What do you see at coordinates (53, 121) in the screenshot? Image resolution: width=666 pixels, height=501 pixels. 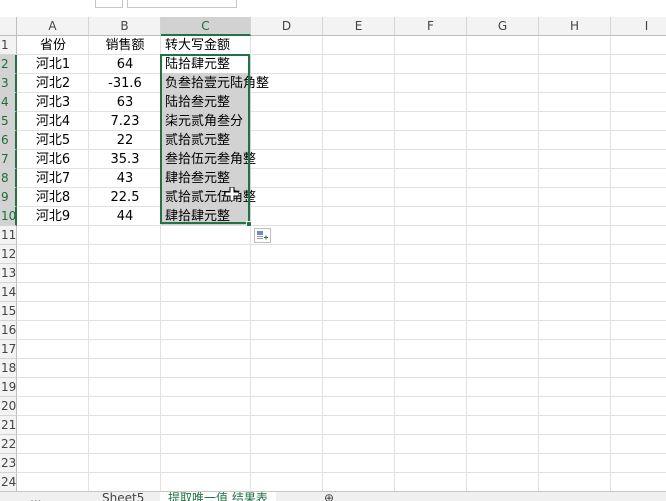 I see `cell-a: 河北4` at bounding box center [53, 121].